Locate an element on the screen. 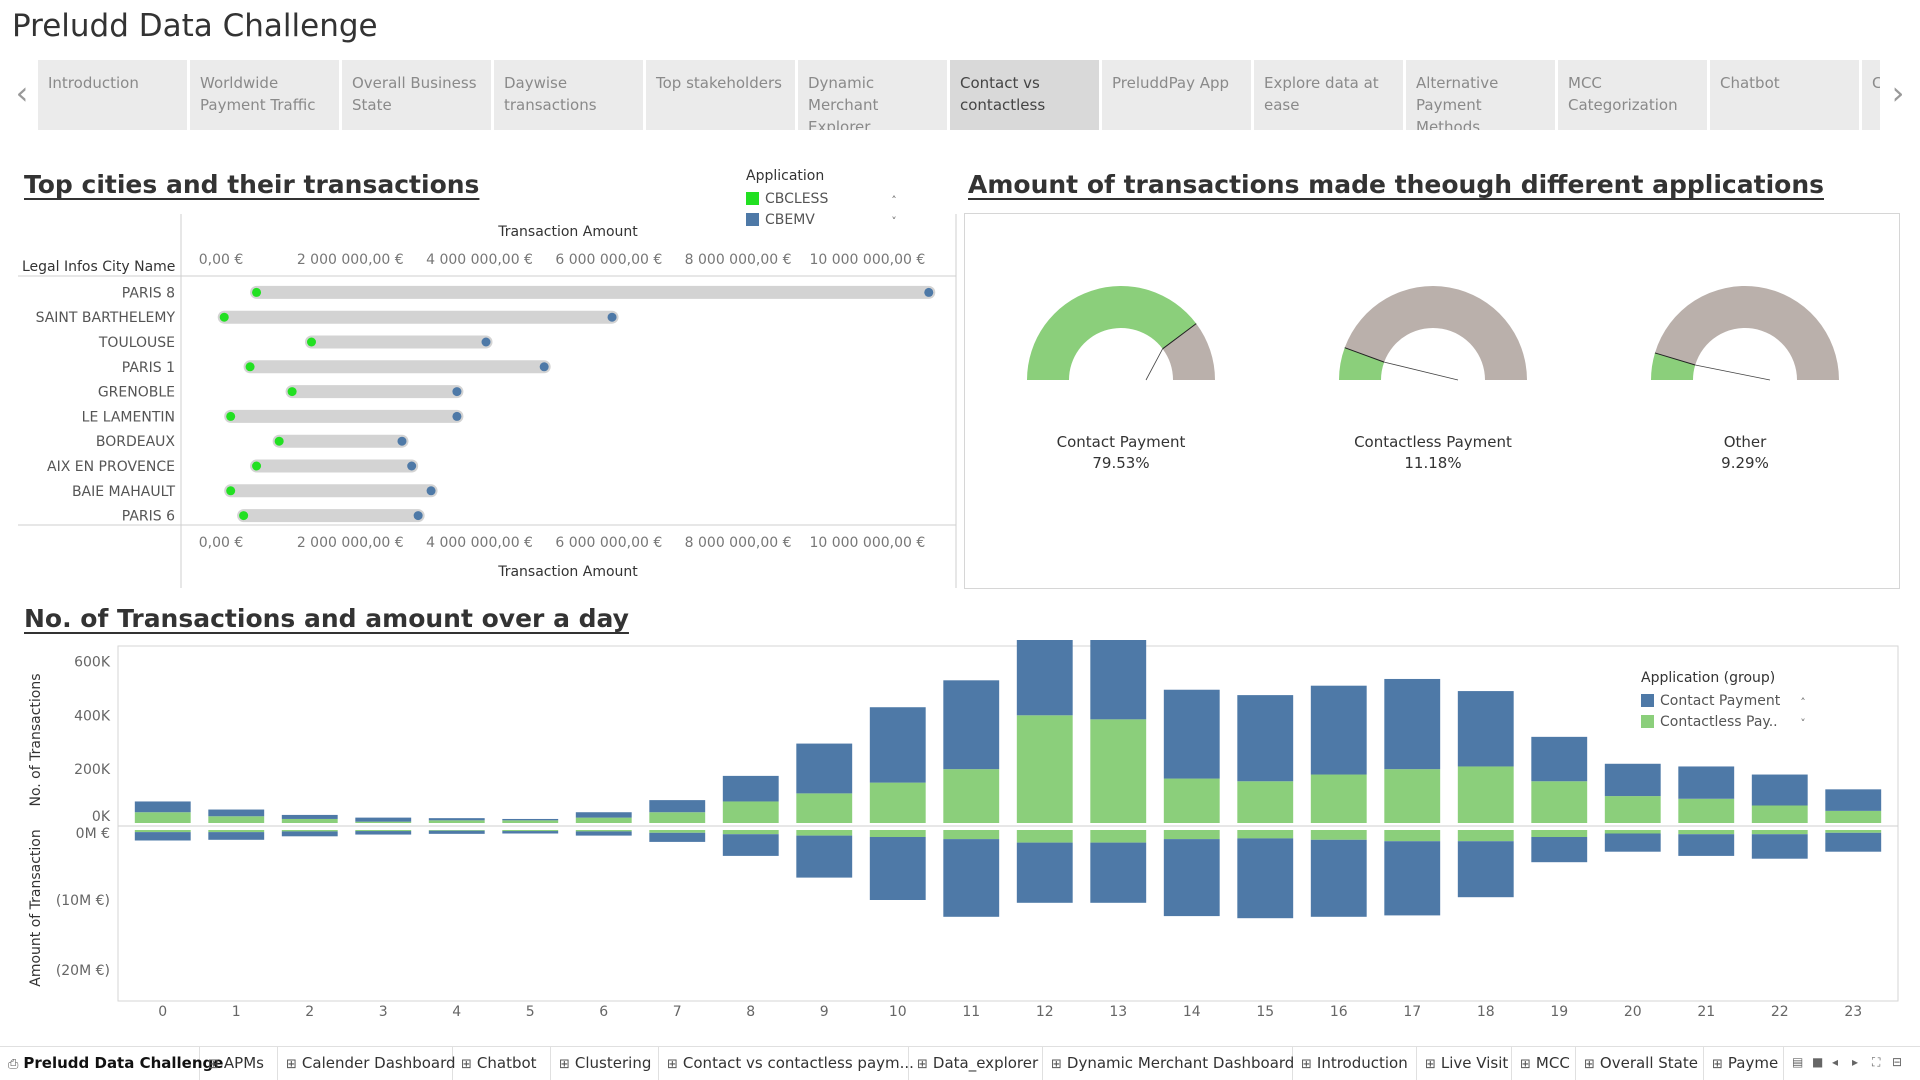  sheet-tab: ⊞ Clustering is located at coordinates (605, 1063).